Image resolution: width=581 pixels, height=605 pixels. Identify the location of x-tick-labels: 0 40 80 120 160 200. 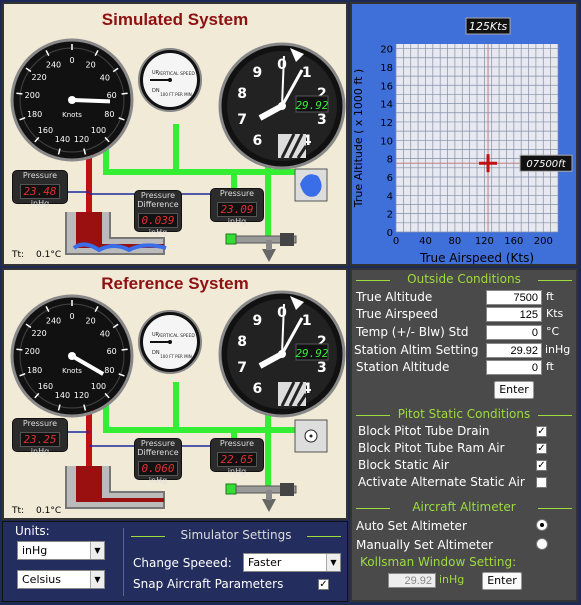
(473, 241).